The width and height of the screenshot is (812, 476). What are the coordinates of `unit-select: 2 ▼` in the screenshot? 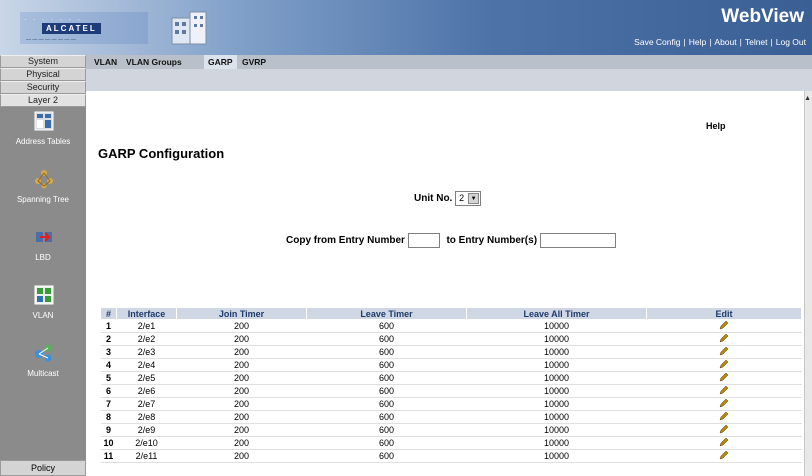 It's located at (468, 198).